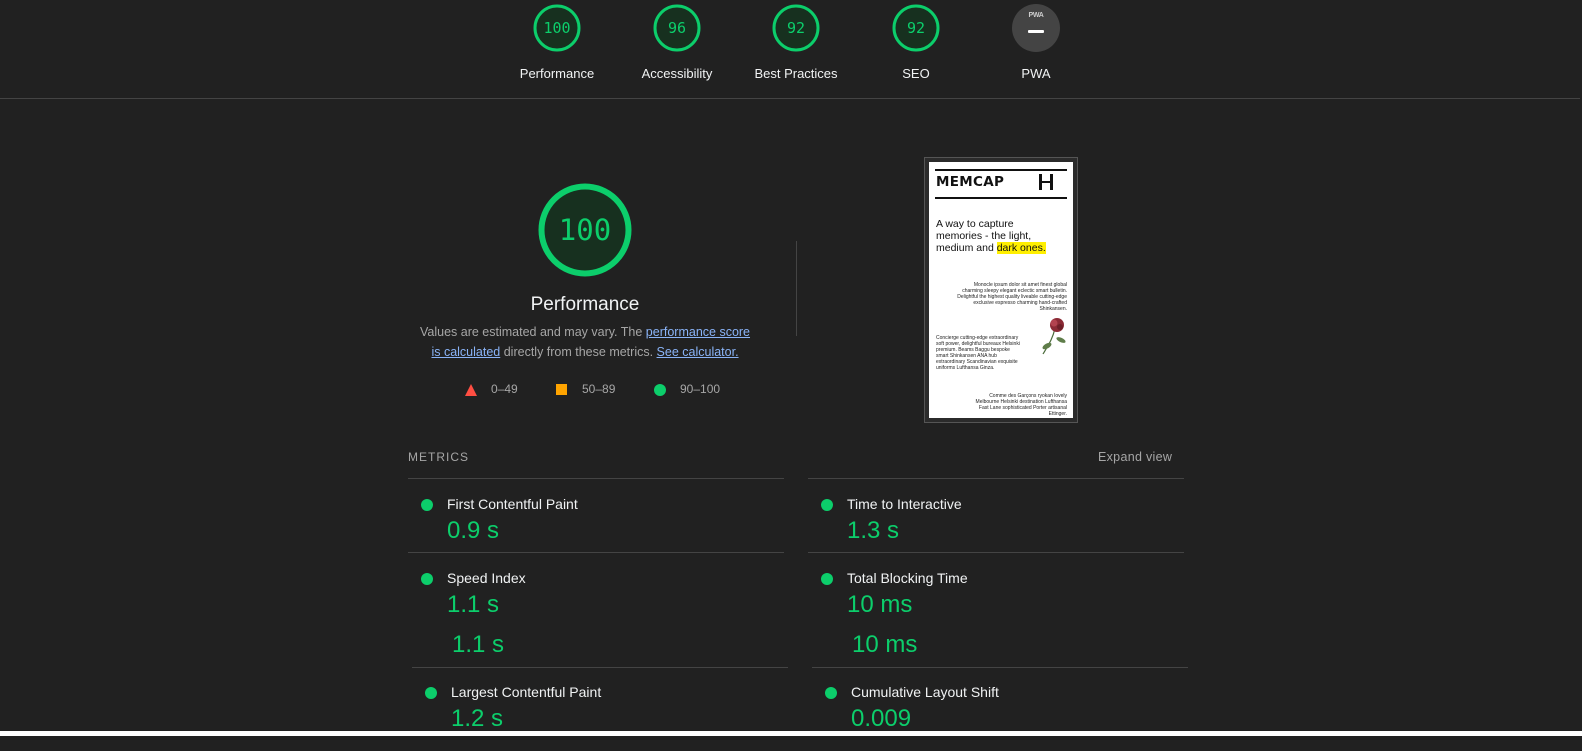 This screenshot has width=1582, height=751. I want to click on pwa-badge: PWA, so click(1036, 28).